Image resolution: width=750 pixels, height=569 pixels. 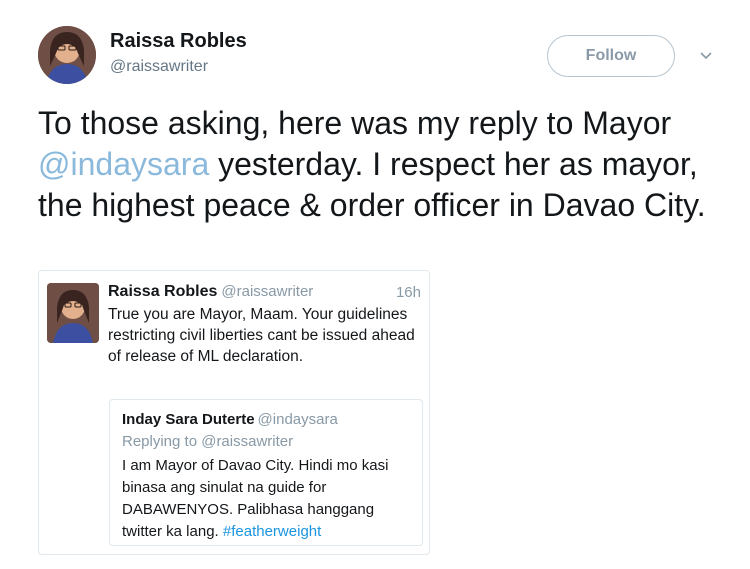 I want to click on follow-button: Follow, so click(x=611, y=56).